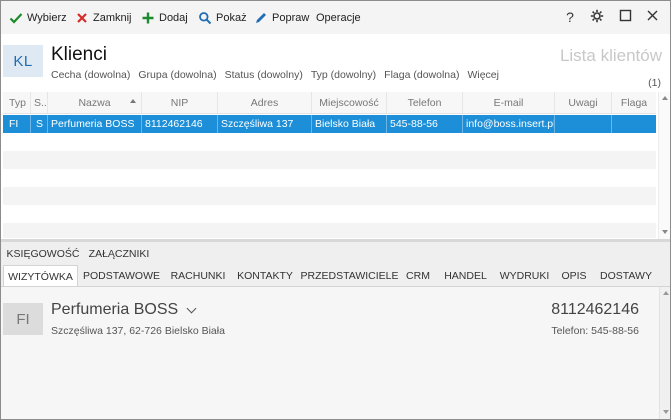 This screenshot has height=420, width=671. Describe the element at coordinates (465, 276) in the screenshot. I see `tab-handel: HANDEL` at that location.